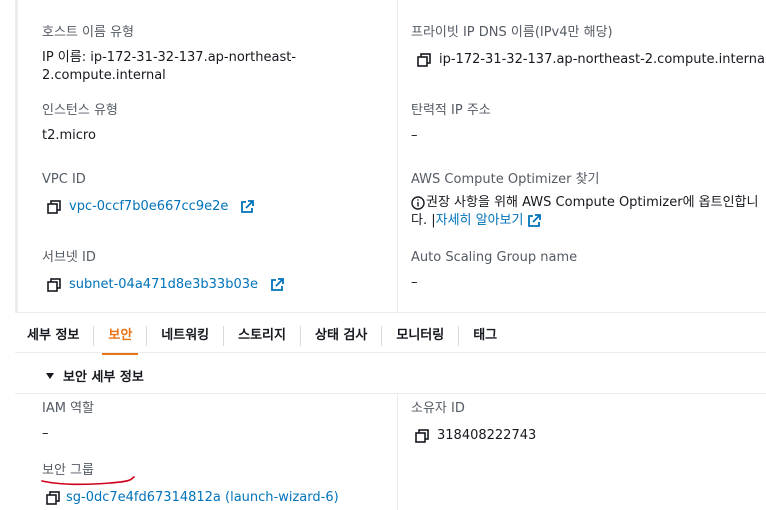  Describe the element at coordinates (494, 270) in the screenshot. I see `asg-field: Auto Scaling Group name –` at that location.